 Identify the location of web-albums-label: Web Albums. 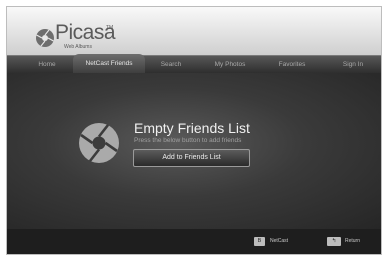
(78, 47).